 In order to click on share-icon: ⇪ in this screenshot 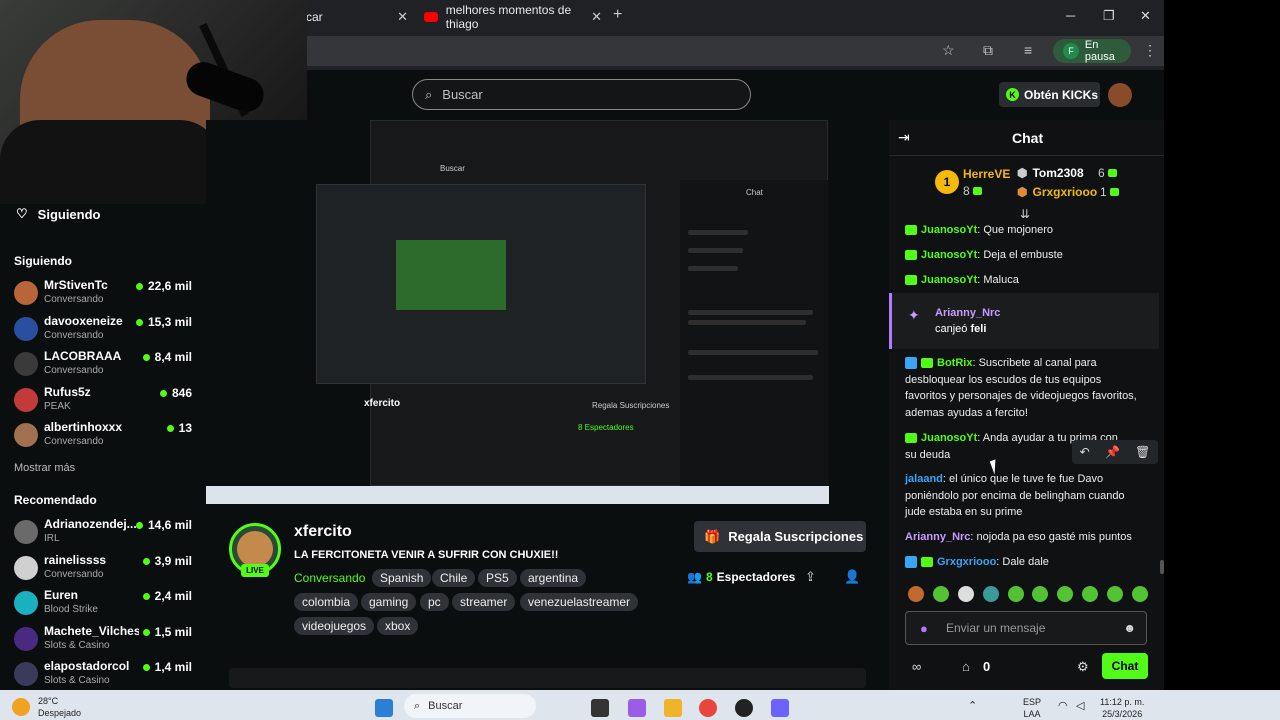, I will do `click(810, 577)`.